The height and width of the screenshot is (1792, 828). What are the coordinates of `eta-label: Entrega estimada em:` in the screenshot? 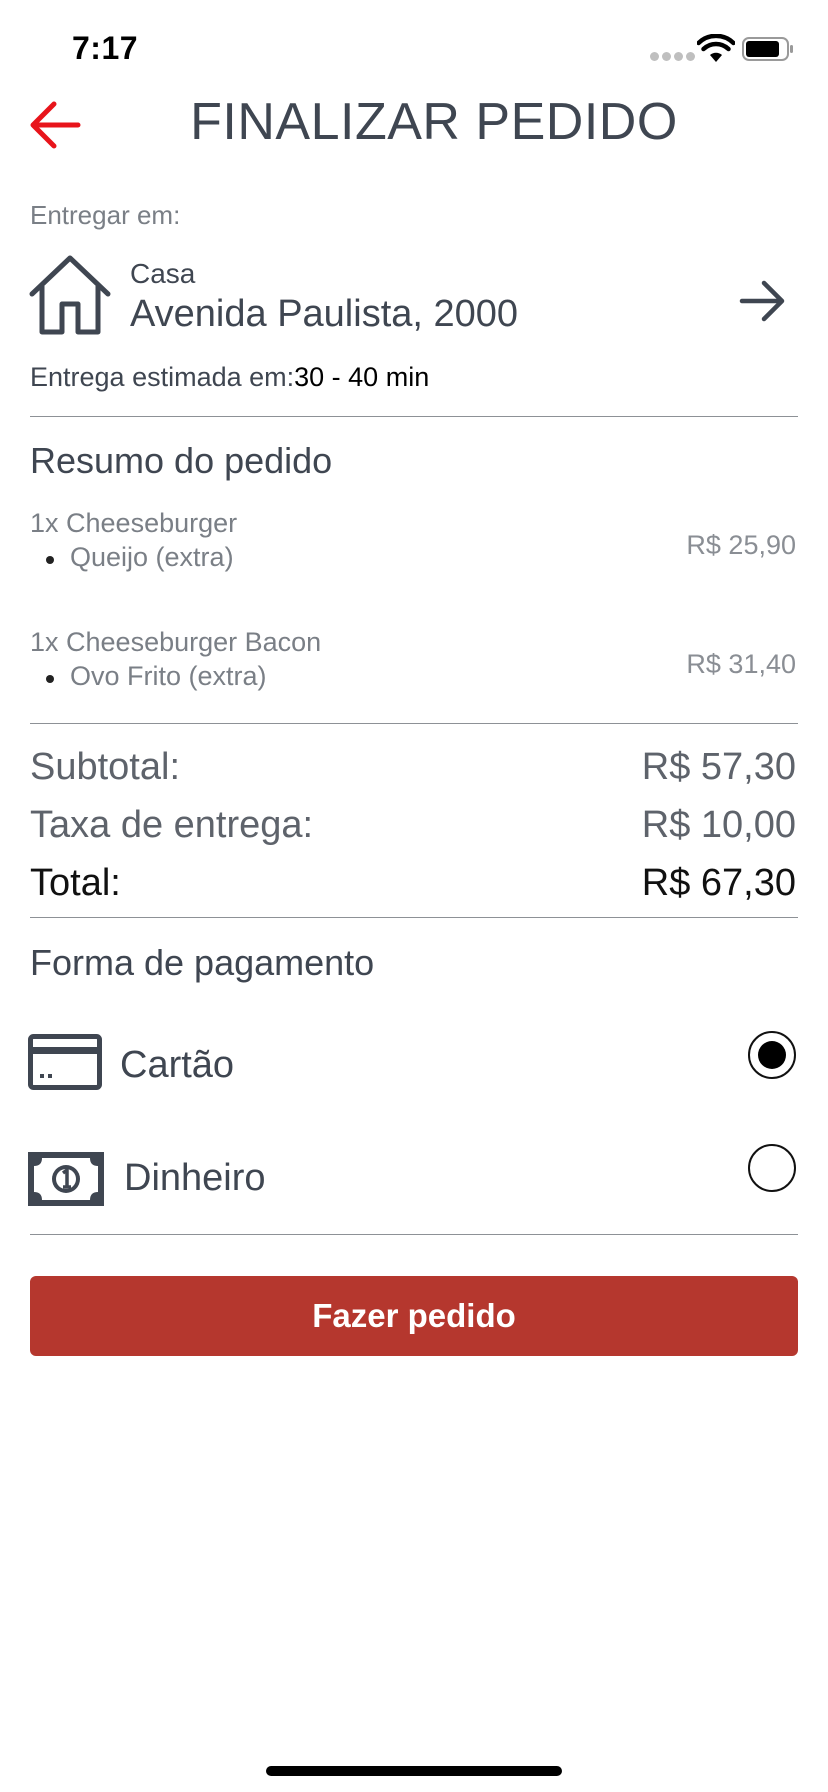 It's located at (162, 377).